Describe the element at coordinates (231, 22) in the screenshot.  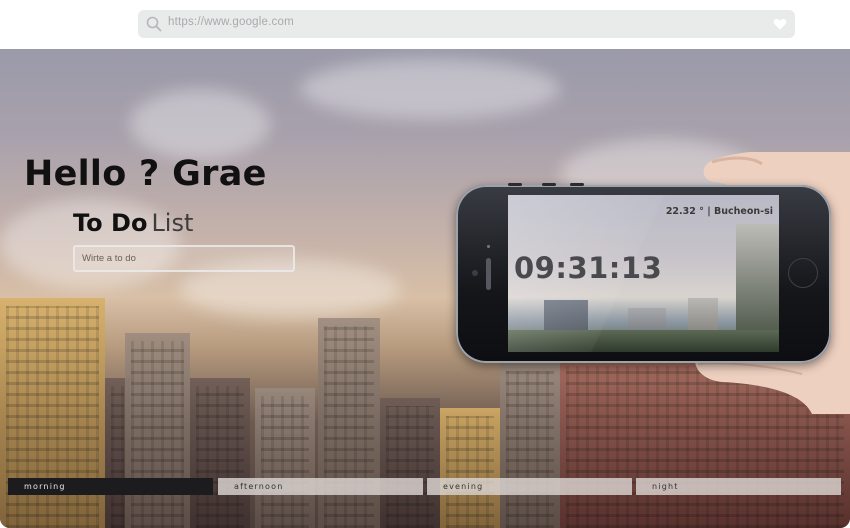
I see `url-text: https://www.google.com` at that location.